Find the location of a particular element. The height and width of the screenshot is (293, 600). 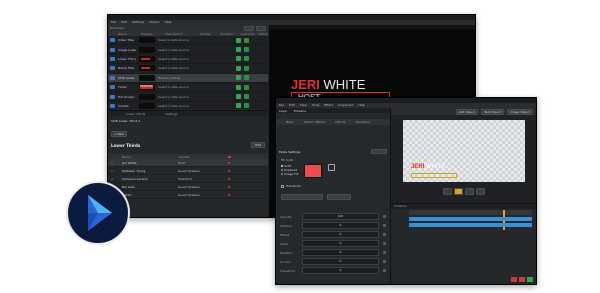

eyedropper-icon is located at coordinates (332, 167).